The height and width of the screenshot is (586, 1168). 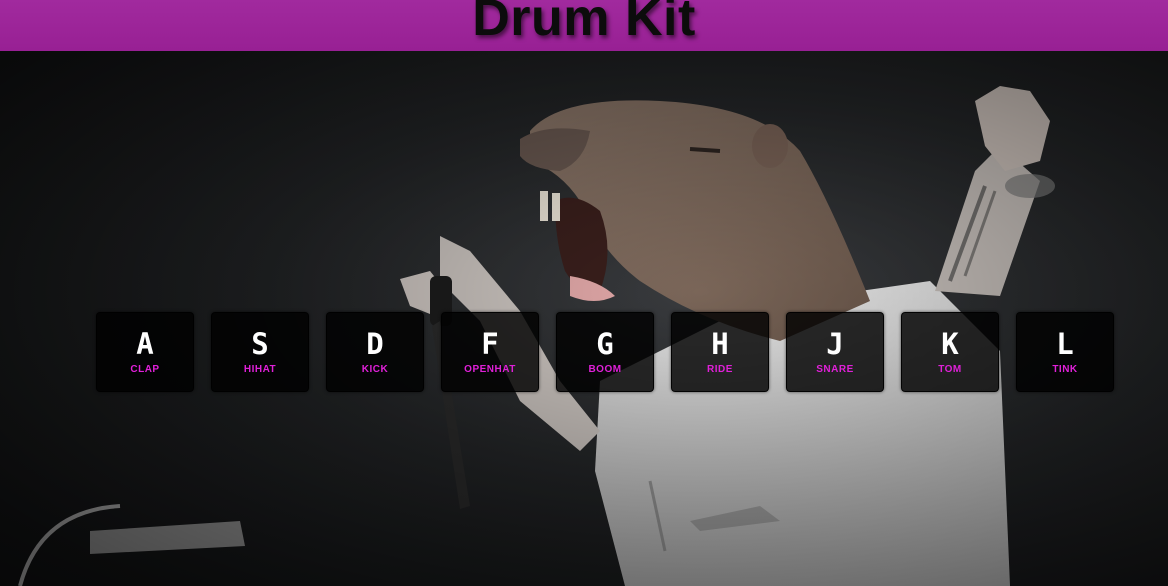 I want to click on key-letter: A, so click(x=145, y=344).